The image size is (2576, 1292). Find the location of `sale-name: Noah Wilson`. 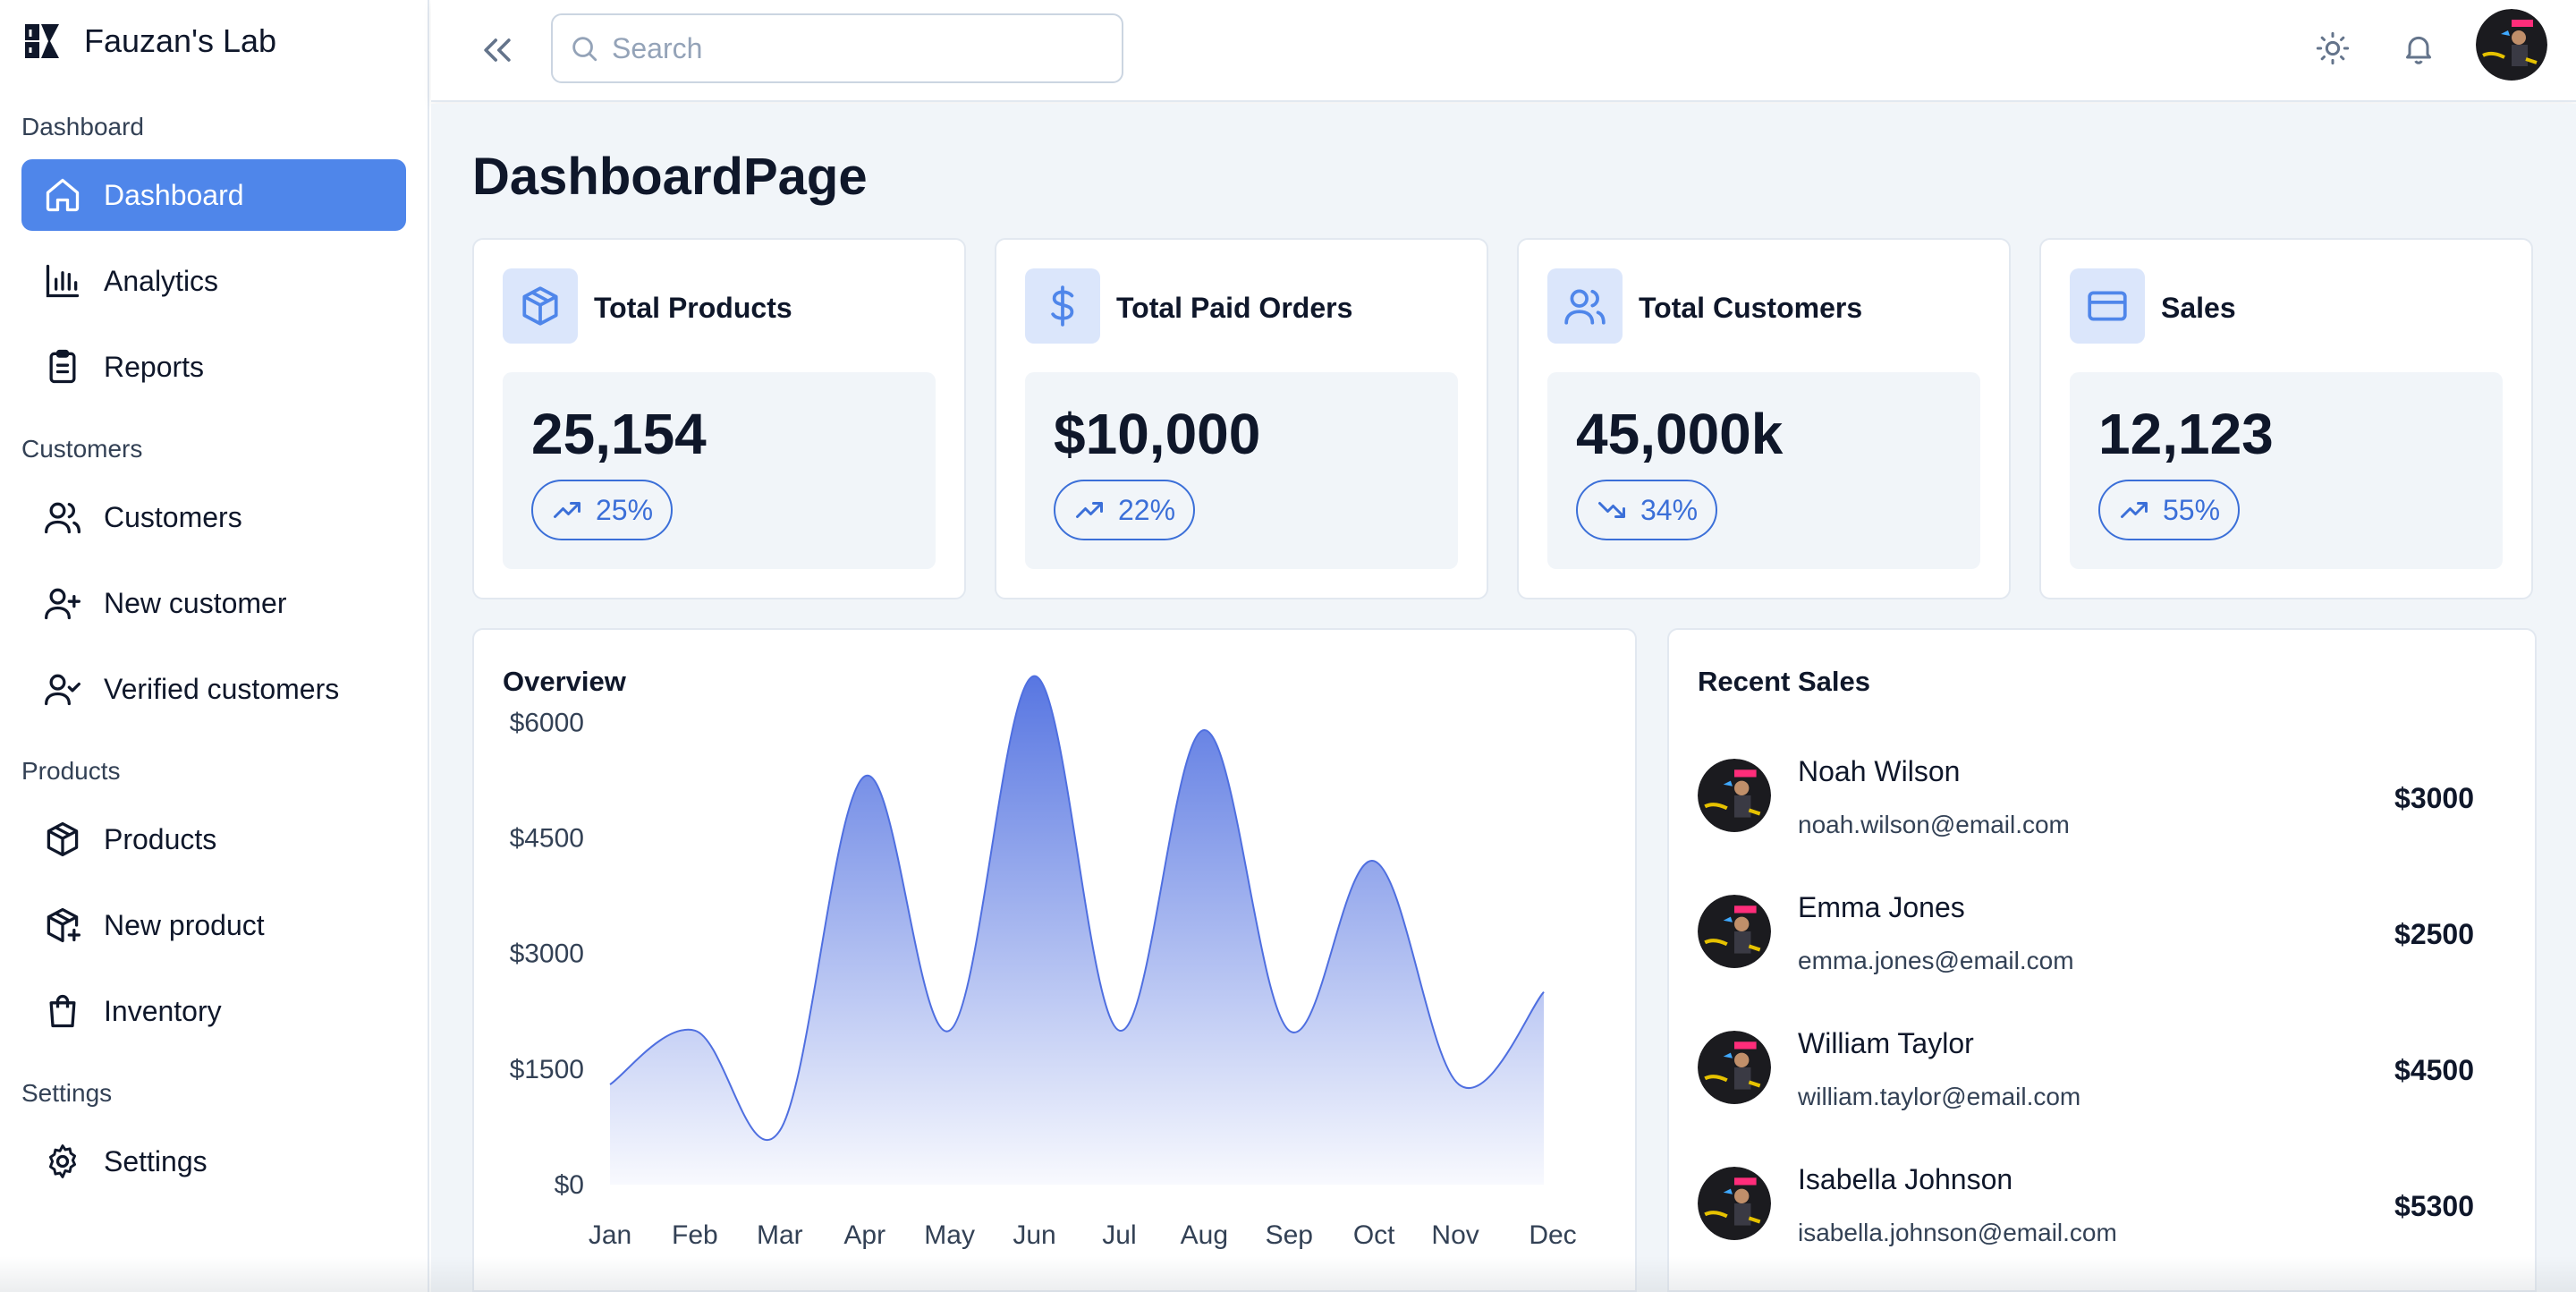

sale-name: Noah Wilson is located at coordinates (1879, 771).